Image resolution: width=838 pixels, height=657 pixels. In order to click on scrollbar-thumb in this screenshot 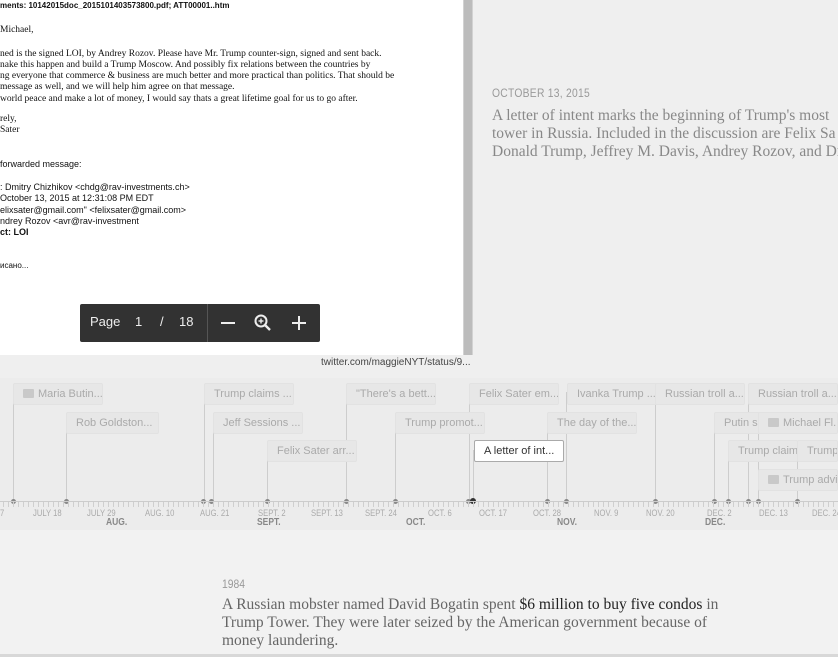, I will do `click(468, 177)`.